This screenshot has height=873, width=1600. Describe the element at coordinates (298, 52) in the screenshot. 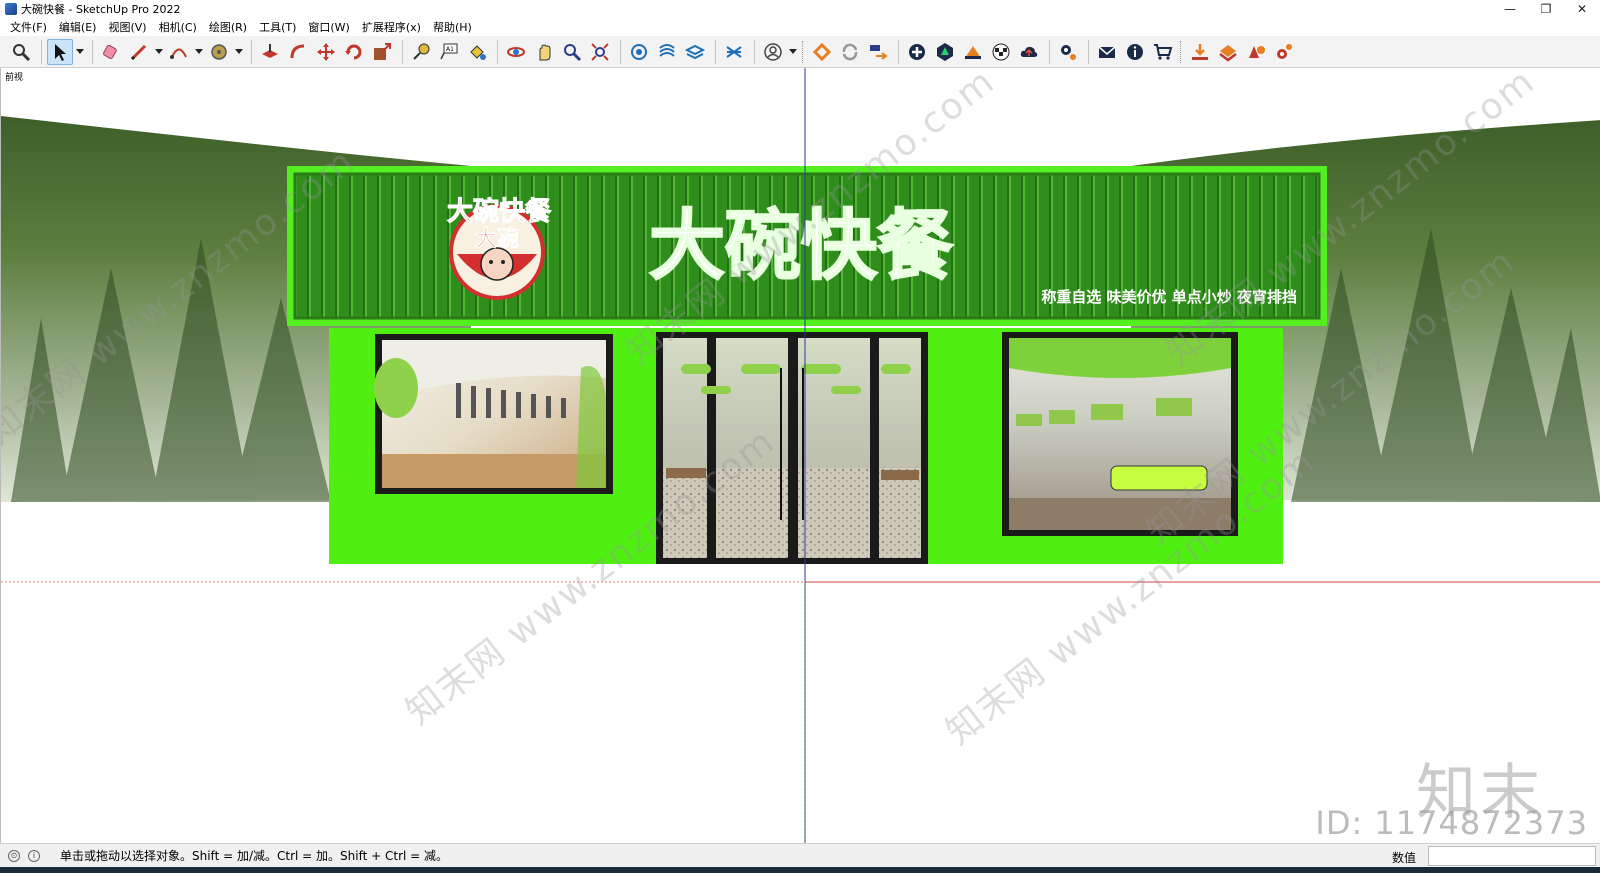

I see `follow-me-icon` at that location.